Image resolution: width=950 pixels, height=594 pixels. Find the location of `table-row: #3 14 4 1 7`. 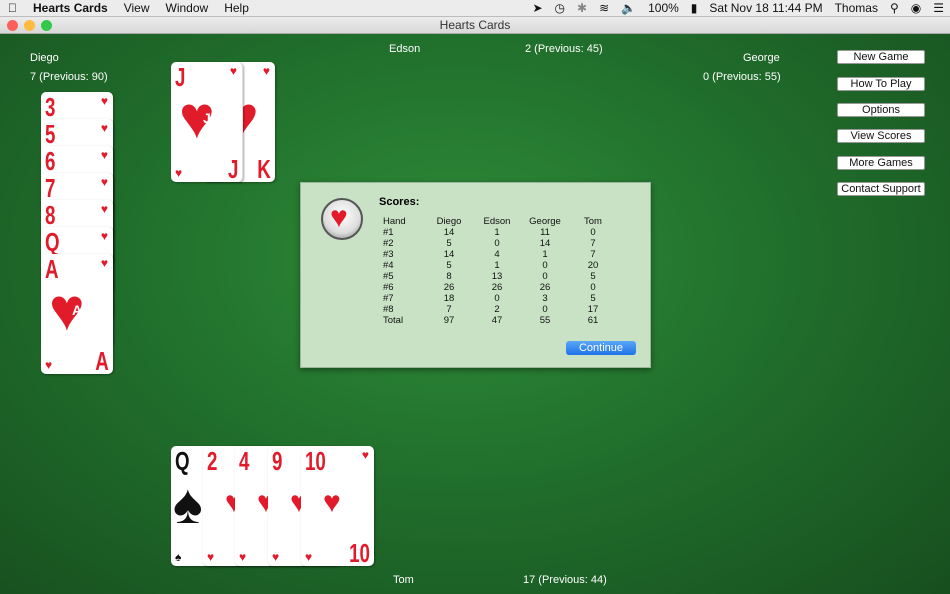

table-row: #3 14 4 1 7 is located at coordinates (499, 254).